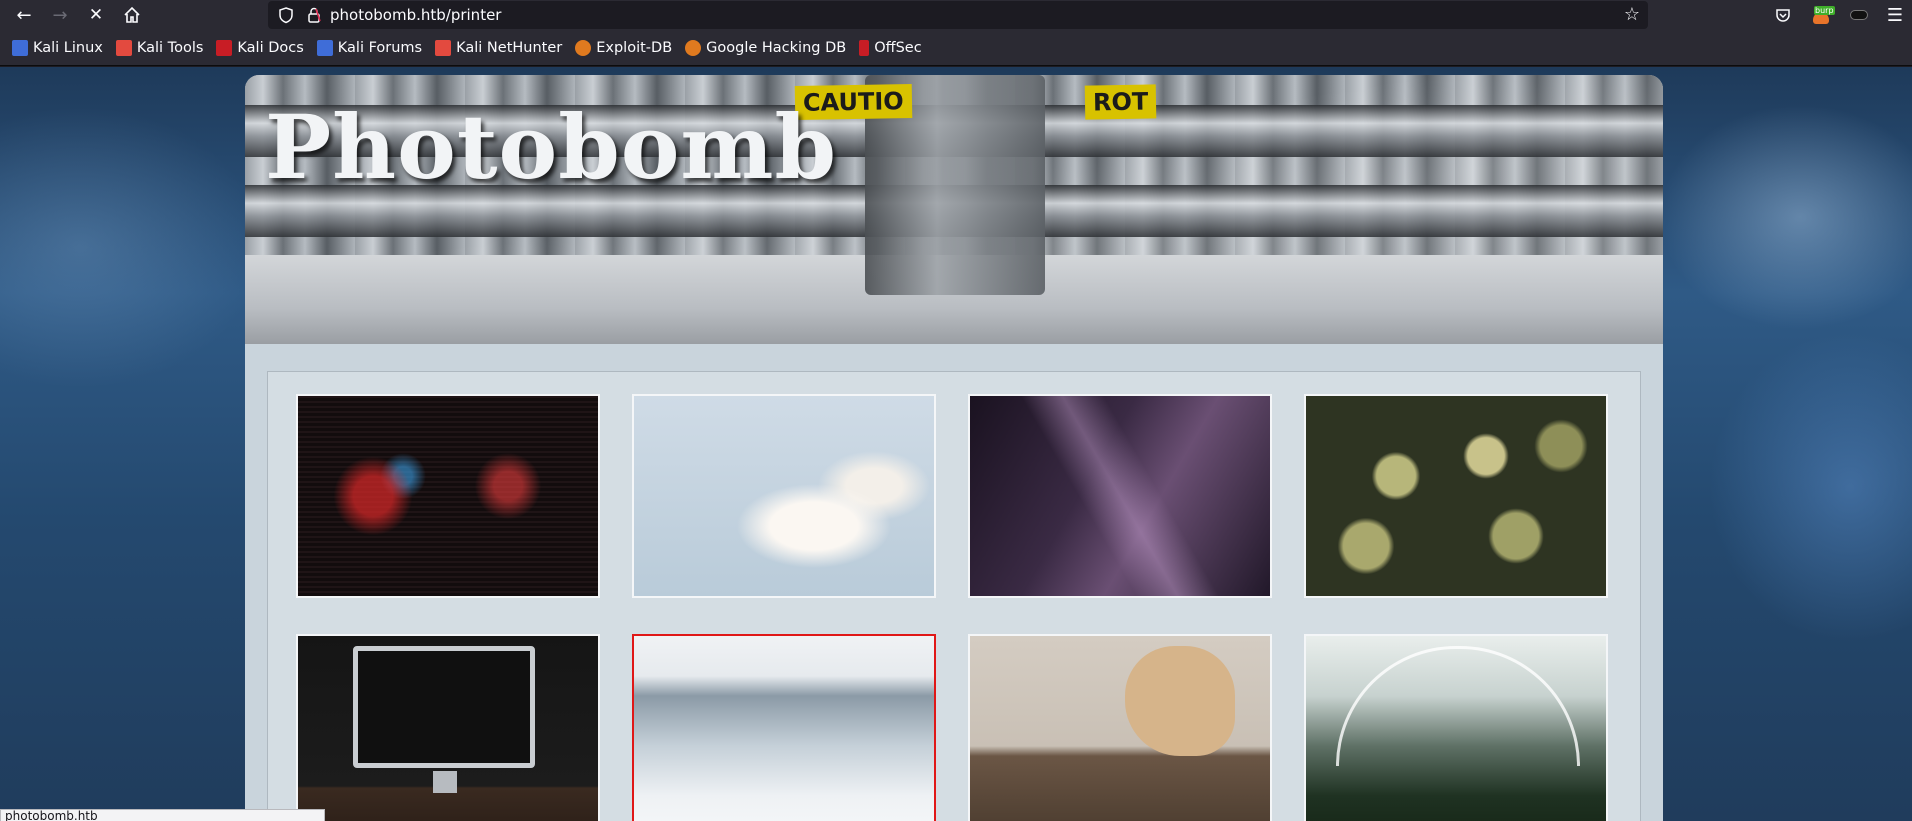  I want to click on burp-badge: burp, so click(1824, 10).